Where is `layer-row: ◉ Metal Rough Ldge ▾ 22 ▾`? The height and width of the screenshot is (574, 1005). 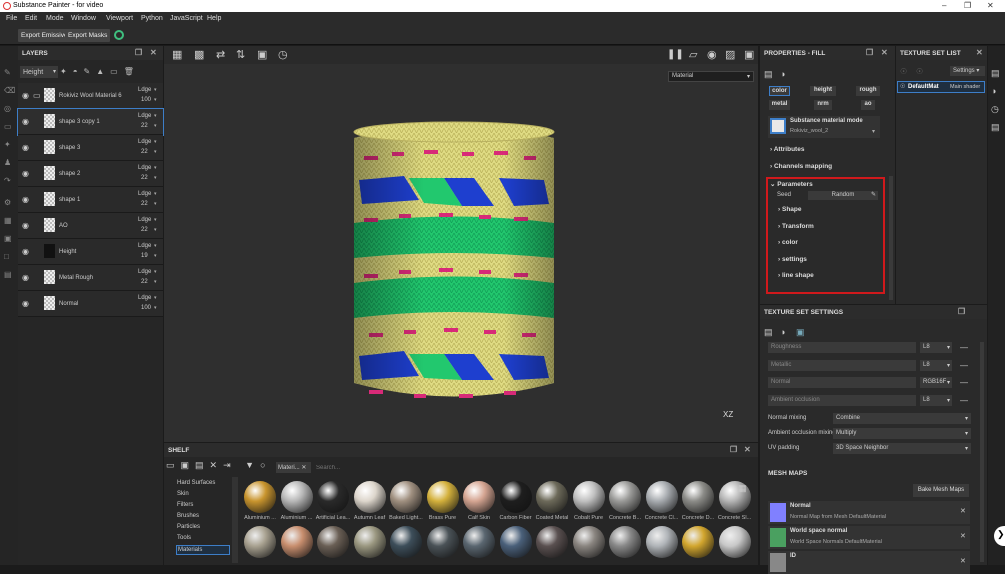 layer-row: ◉ Metal Rough Ldge ▾ 22 ▾ is located at coordinates (90, 278).